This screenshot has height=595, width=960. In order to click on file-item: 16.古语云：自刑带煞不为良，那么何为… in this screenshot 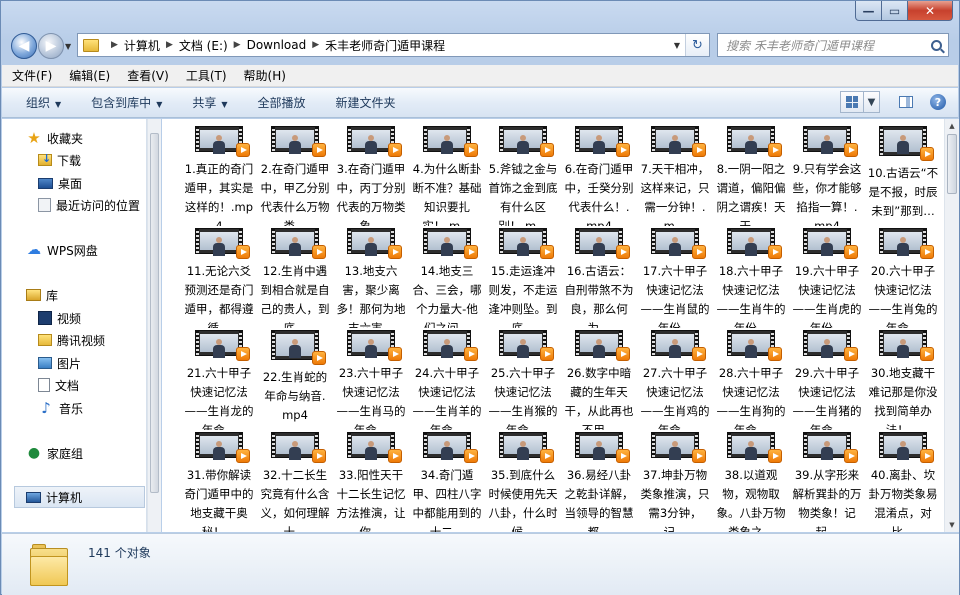, I will do `click(599, 277)`.